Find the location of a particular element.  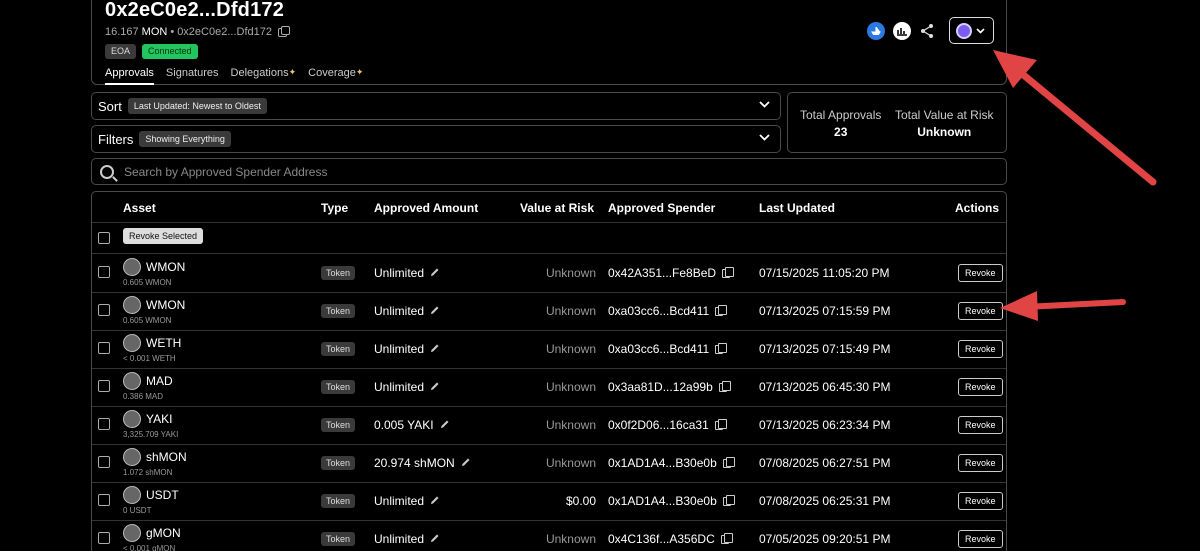

select-all-checkbox is located at coordinates (104, 238).